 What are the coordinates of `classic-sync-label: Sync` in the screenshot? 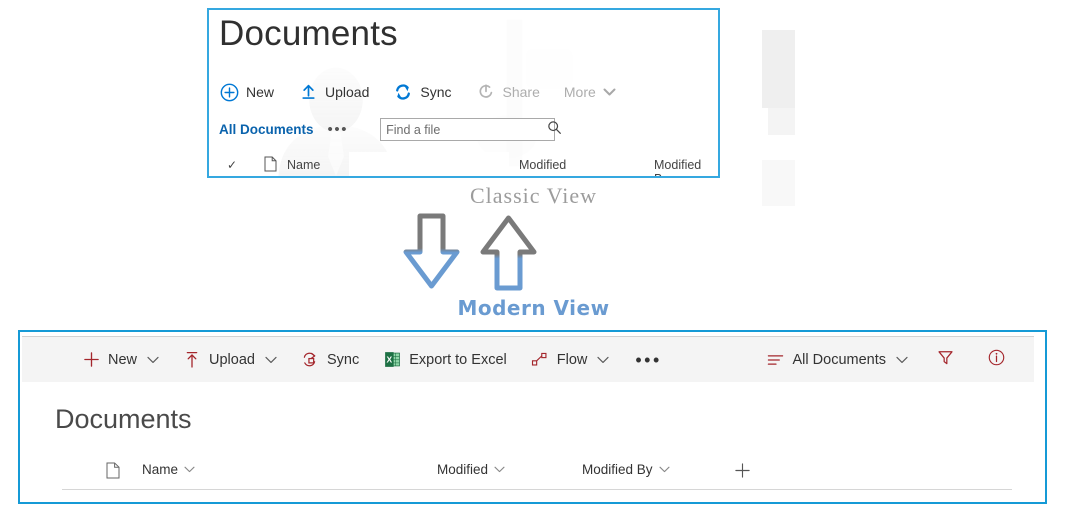 It's located at (436, 92).